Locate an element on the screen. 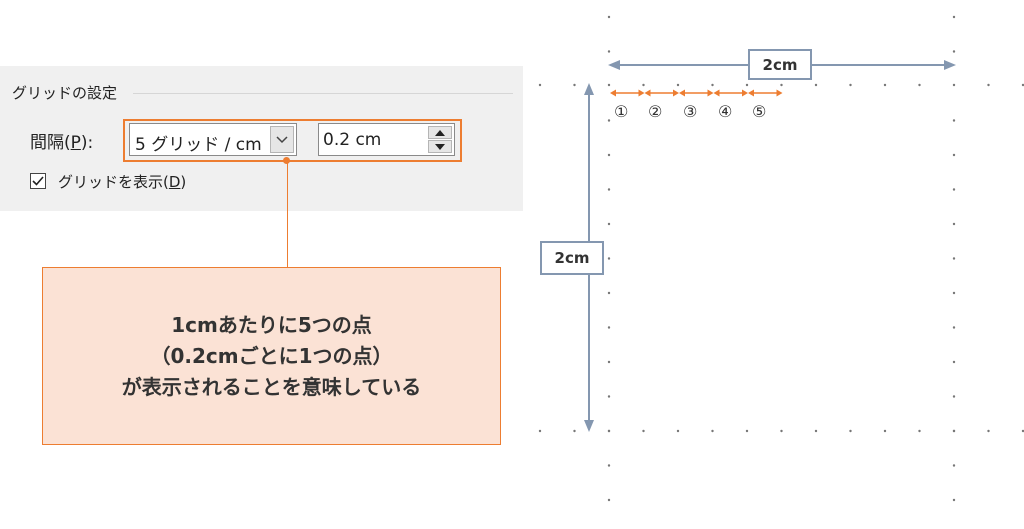 The height and width of the screenshot is (529, 1024). interval-number-1: ① is located at coordinates (621, 111).